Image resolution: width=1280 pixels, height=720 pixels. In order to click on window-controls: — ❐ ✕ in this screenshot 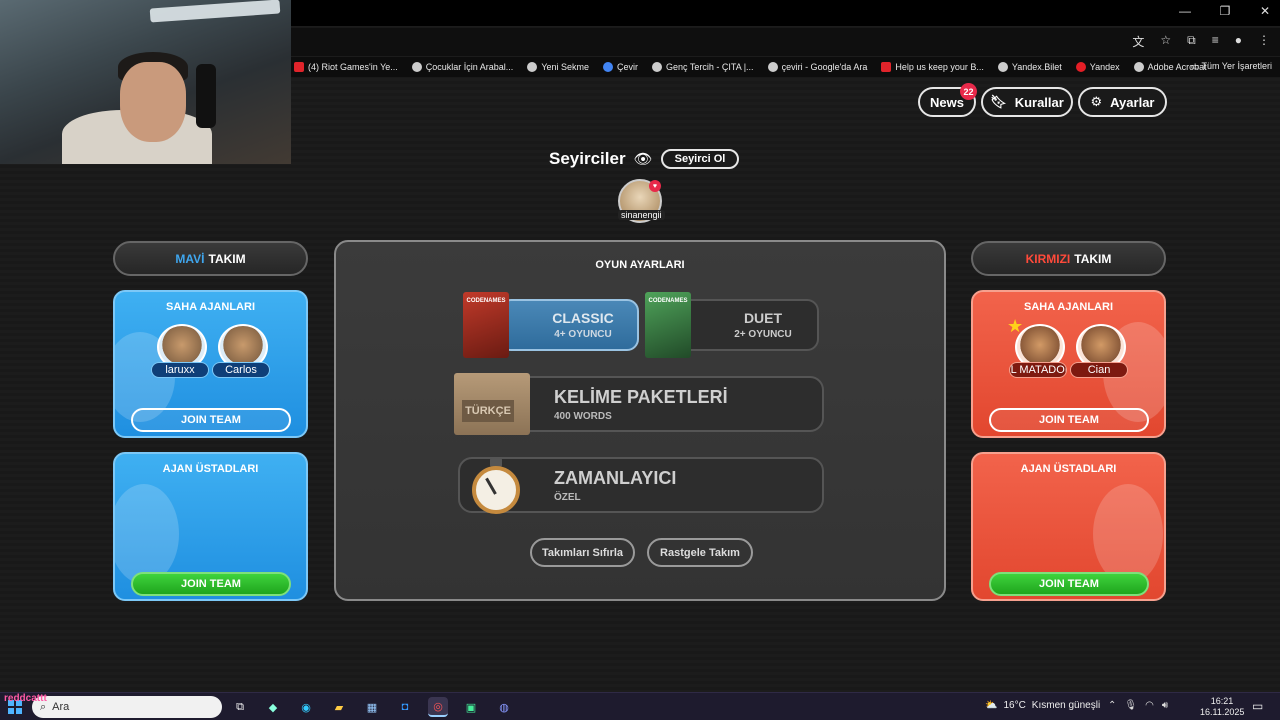, I will do `click(1225, 11)`.